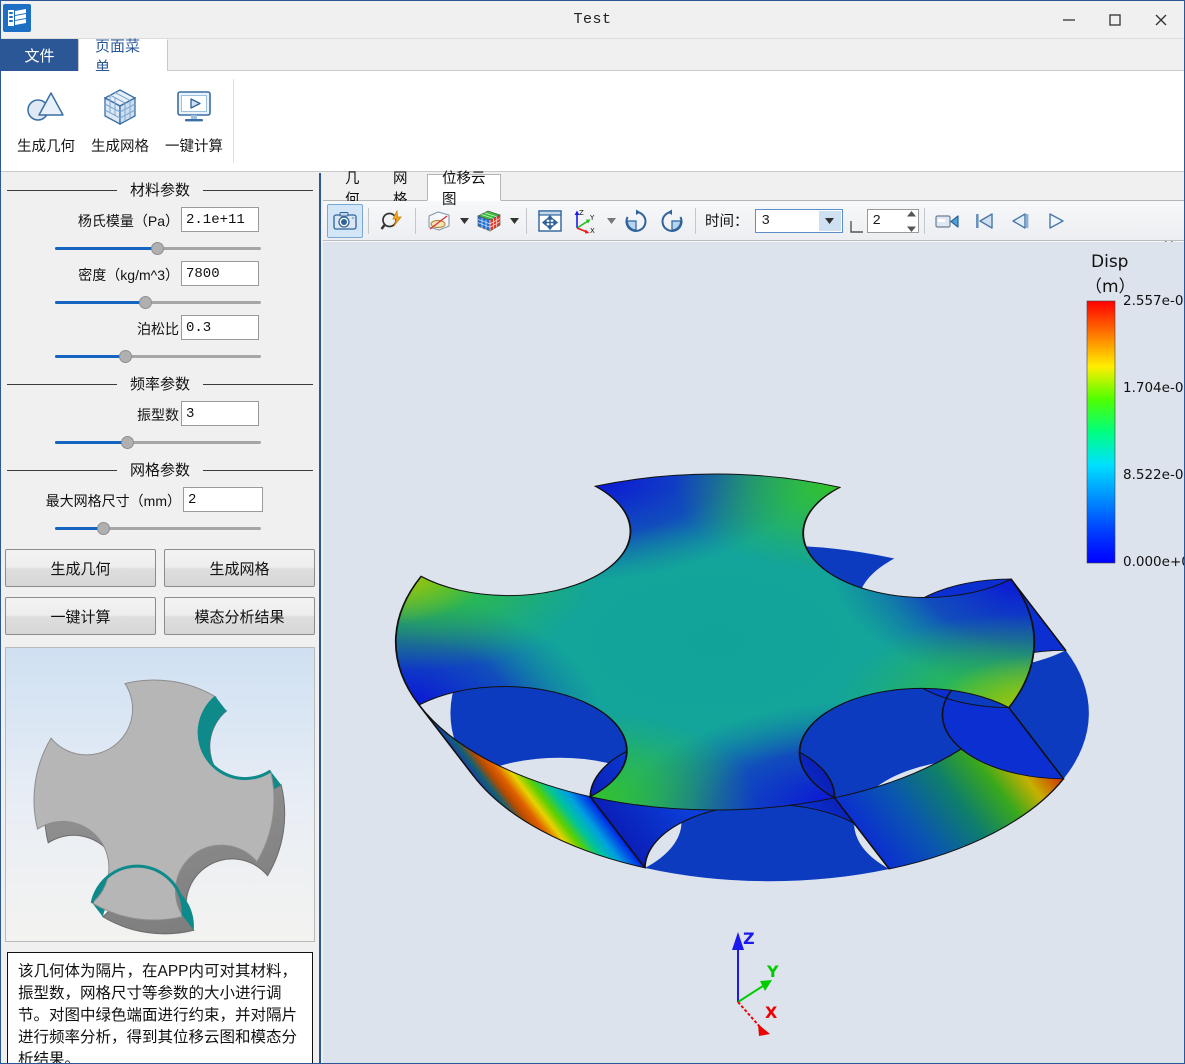 Image resolution: width=1185 pixels, height=1064 pixels. I want to click on ribbon-body: 生成几何 生成网格 一键计算, so click(592, 121).